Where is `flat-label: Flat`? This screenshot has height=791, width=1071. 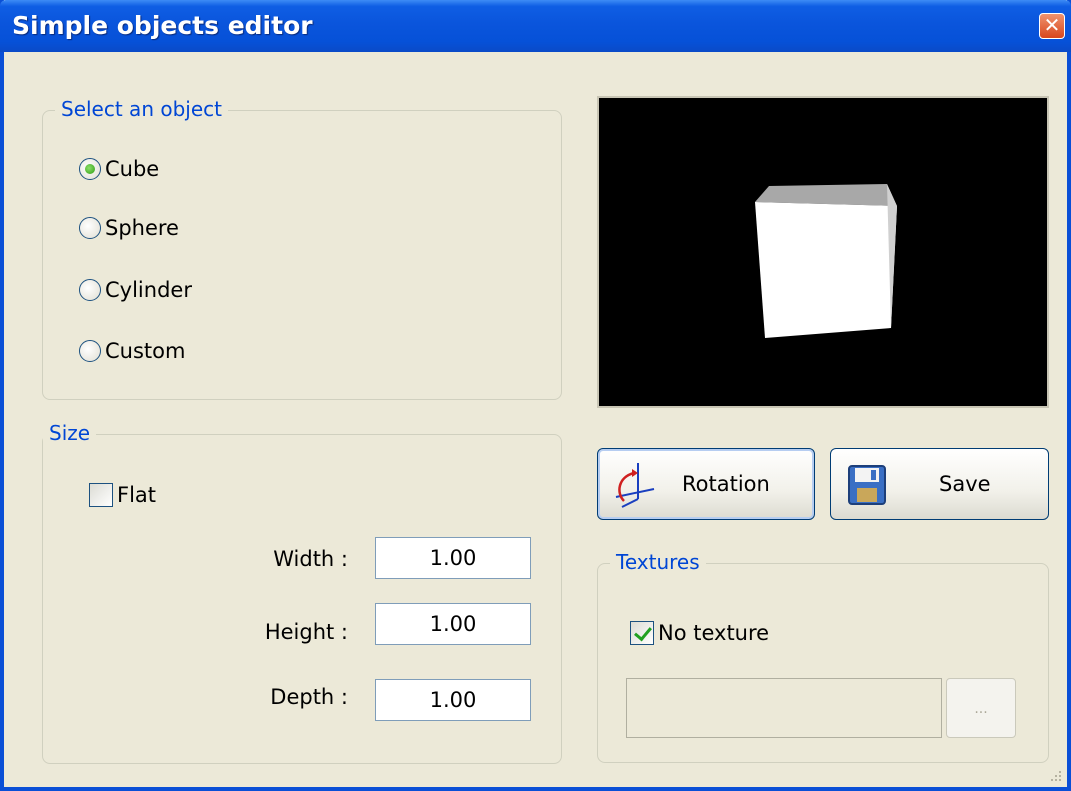
flat-label: Flat is located at coordinates (137, 495).